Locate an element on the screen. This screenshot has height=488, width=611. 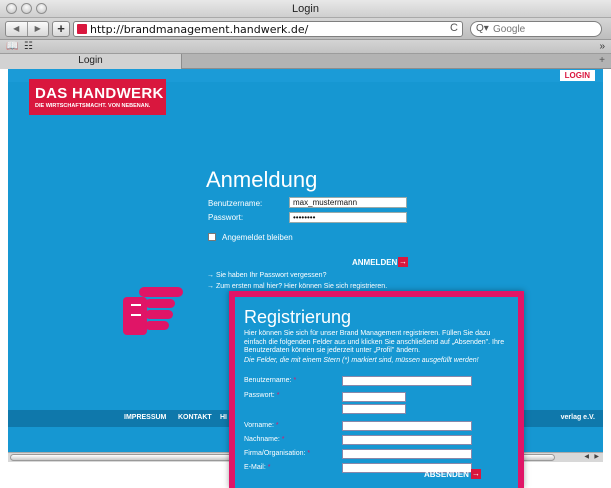
forward-button: ▶ is located at coordinates (37, 29).